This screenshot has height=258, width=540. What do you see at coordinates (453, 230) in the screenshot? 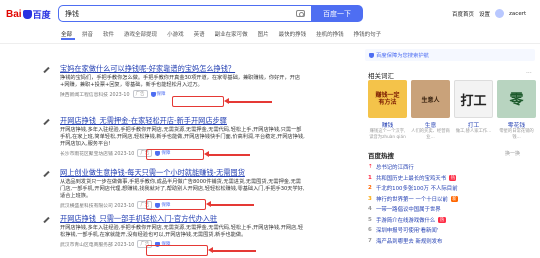
I see `hot-item: 6 深圳申报号可使用'看新闻'` at bounding box center [453, 230].